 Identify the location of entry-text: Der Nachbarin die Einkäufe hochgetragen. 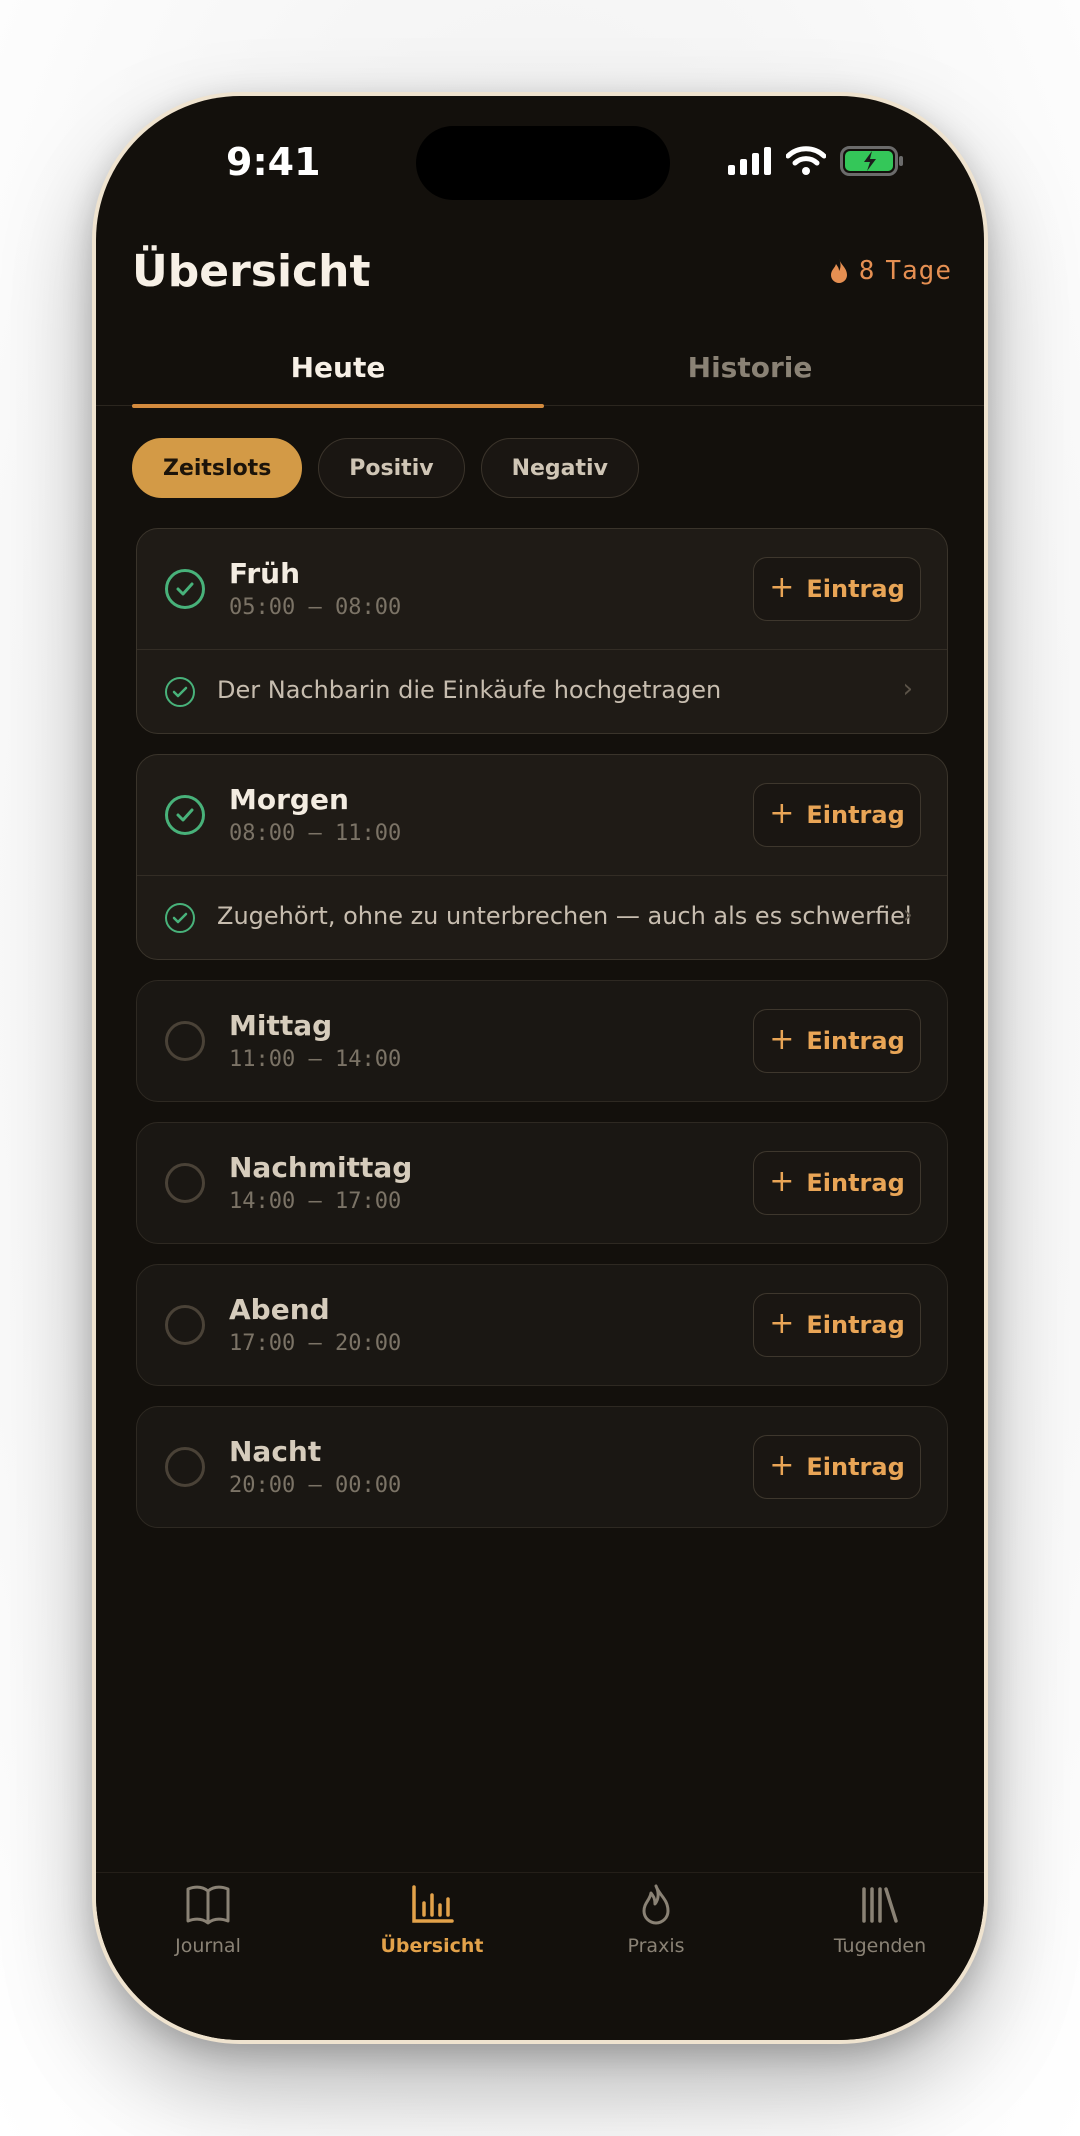
(469, 690).